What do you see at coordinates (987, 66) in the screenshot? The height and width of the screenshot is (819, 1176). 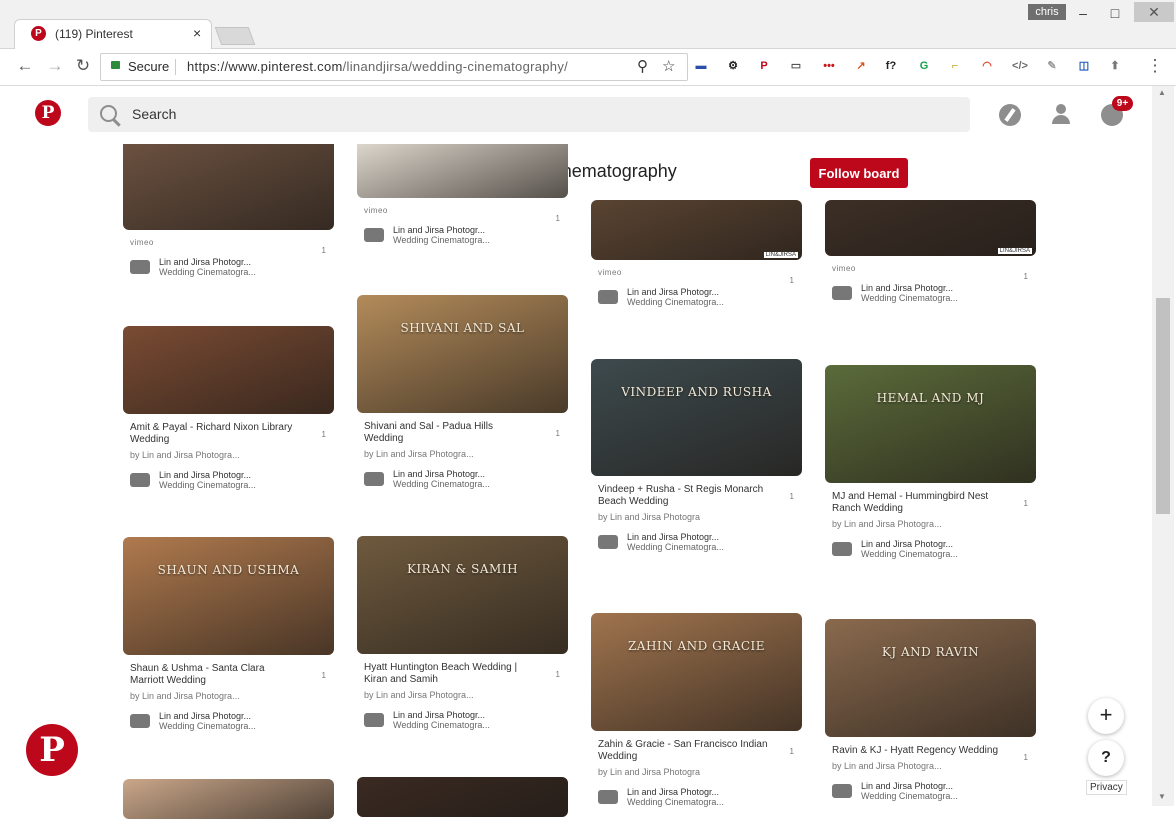 I see `rainbow-ext-icon: ◠` at bounding box center [987, 66].